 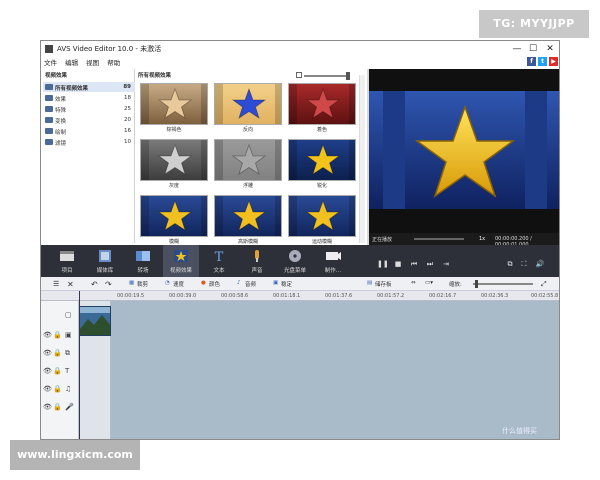 I want to click on facebook-icon: f, so click(x=531, y=61).